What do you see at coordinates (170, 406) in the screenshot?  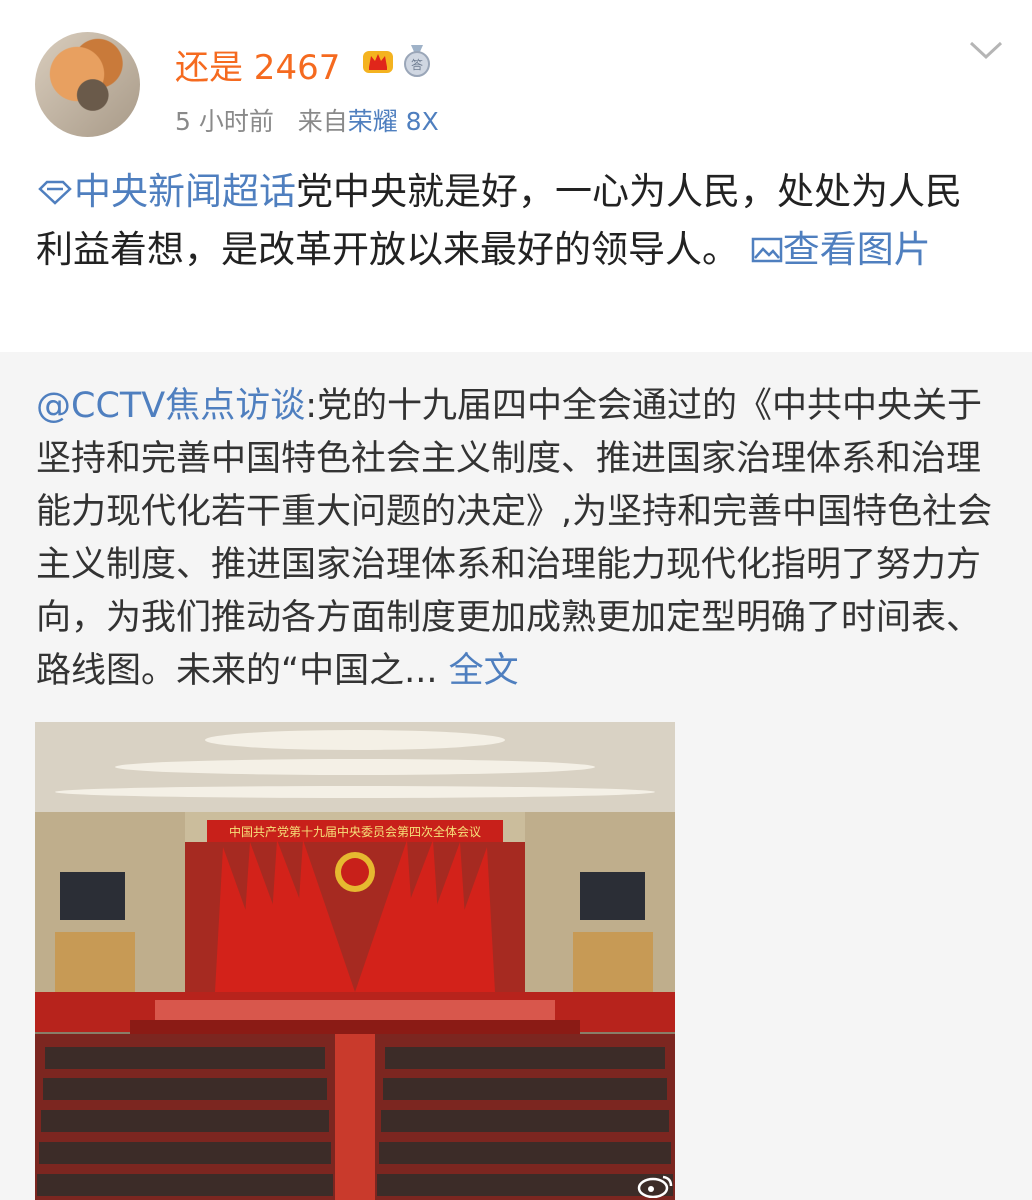 I see `mention-link: @CCTV焦点访谈` at bounding box center [170, 406].